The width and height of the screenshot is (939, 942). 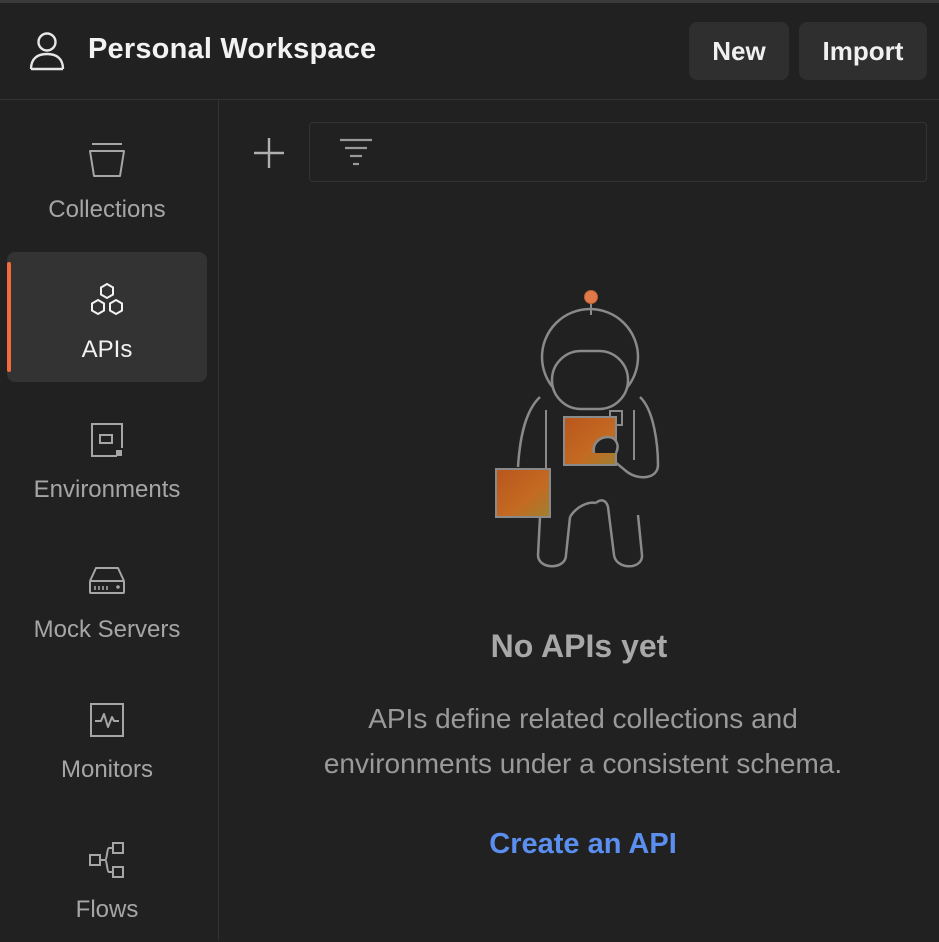 I want to click on sidebar-item-label: Monitors, so click(x=107, y=769).